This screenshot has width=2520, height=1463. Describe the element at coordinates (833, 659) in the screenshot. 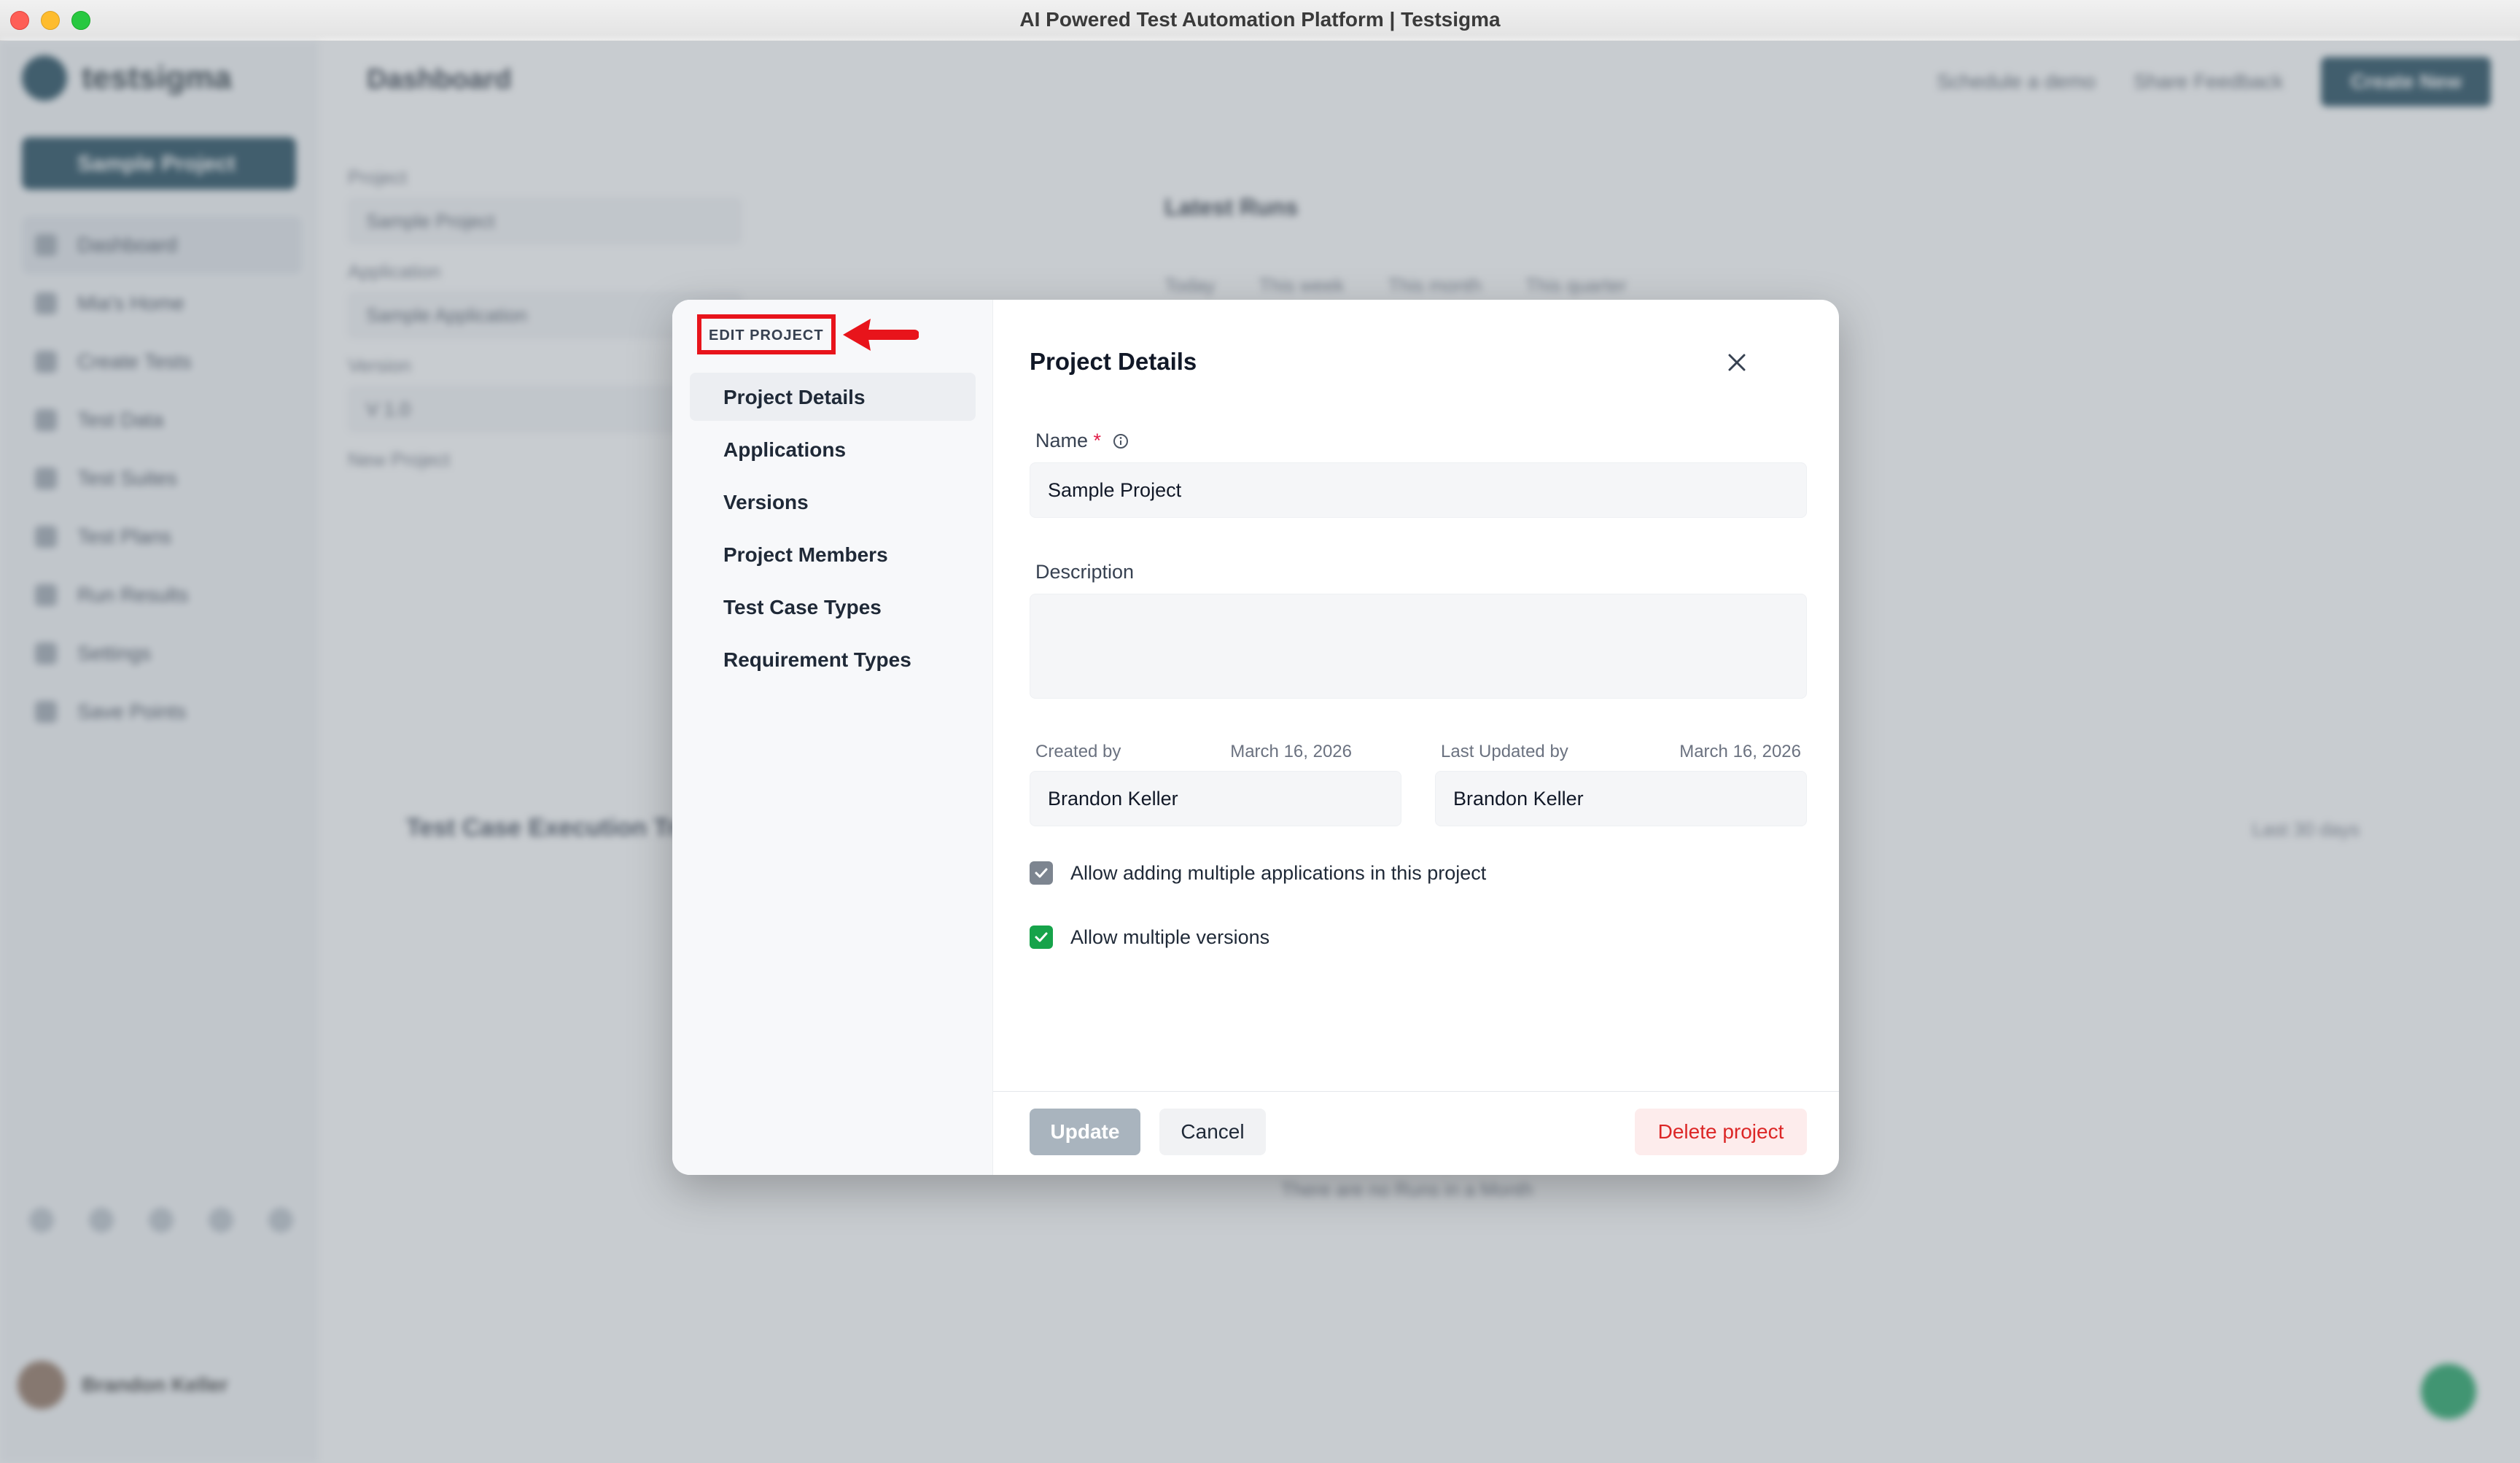

I see `dialog-nav-requirement-types: Requirement Types` at that location.